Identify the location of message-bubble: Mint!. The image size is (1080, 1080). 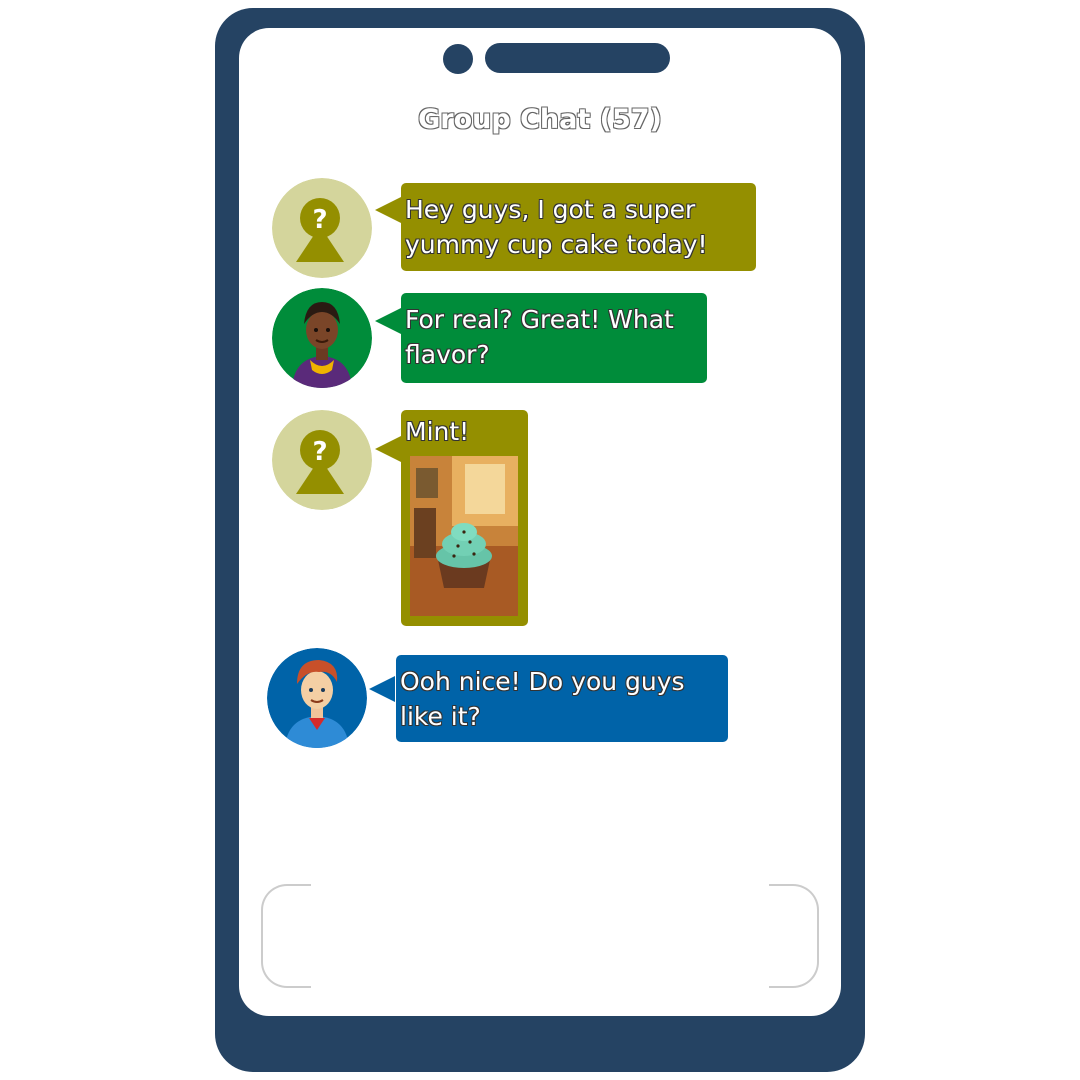
(464, 518).